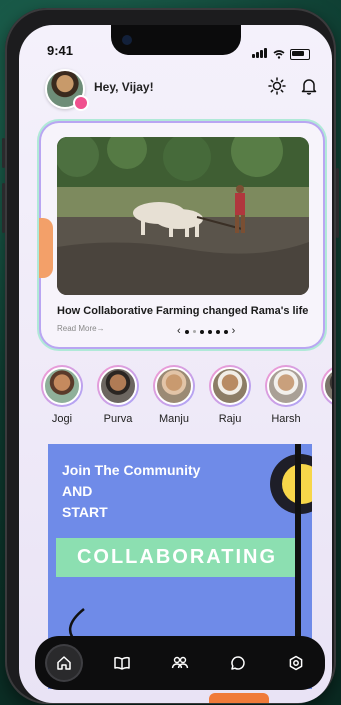 This screenshot has width=341, height=705. What do you see at coordinates (326, 419) in the screenshot?
I see `person-name: P` at bounding box center [326, 419].